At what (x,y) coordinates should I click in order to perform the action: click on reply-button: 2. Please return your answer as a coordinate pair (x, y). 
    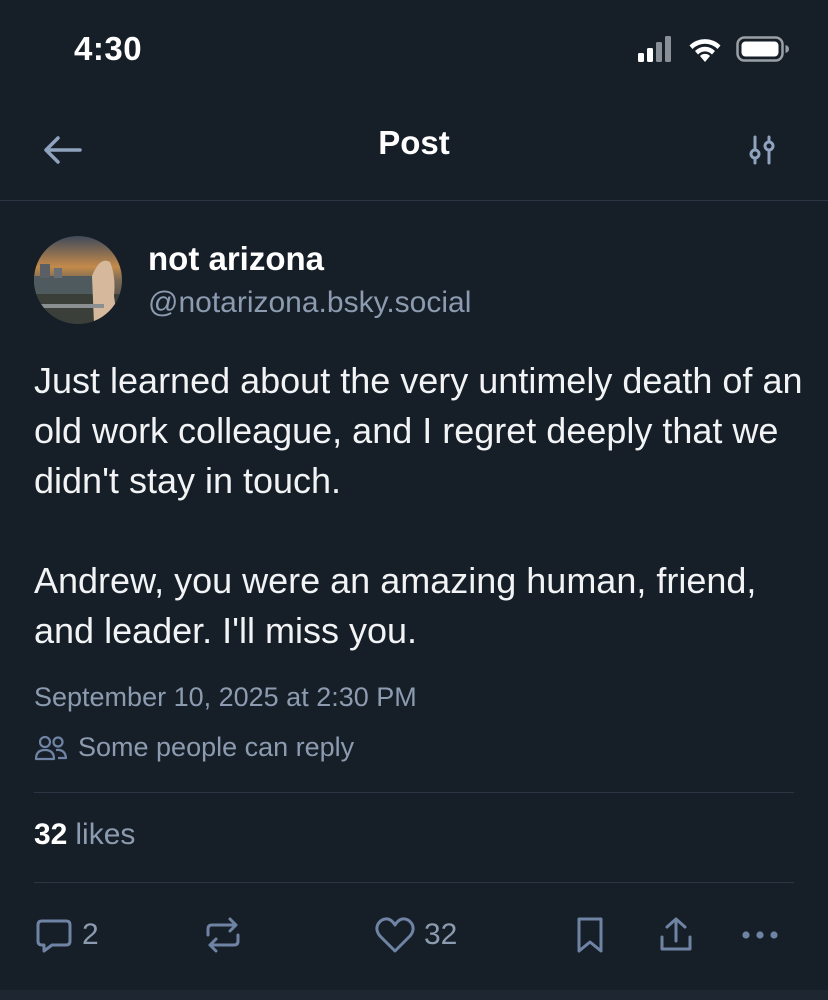
    Looking at the image, I should click on (66, 935).